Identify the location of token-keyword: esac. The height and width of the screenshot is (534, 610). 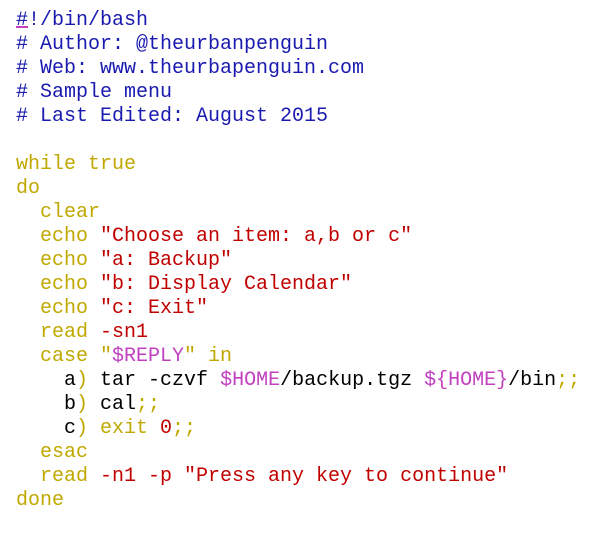
(52, 452).